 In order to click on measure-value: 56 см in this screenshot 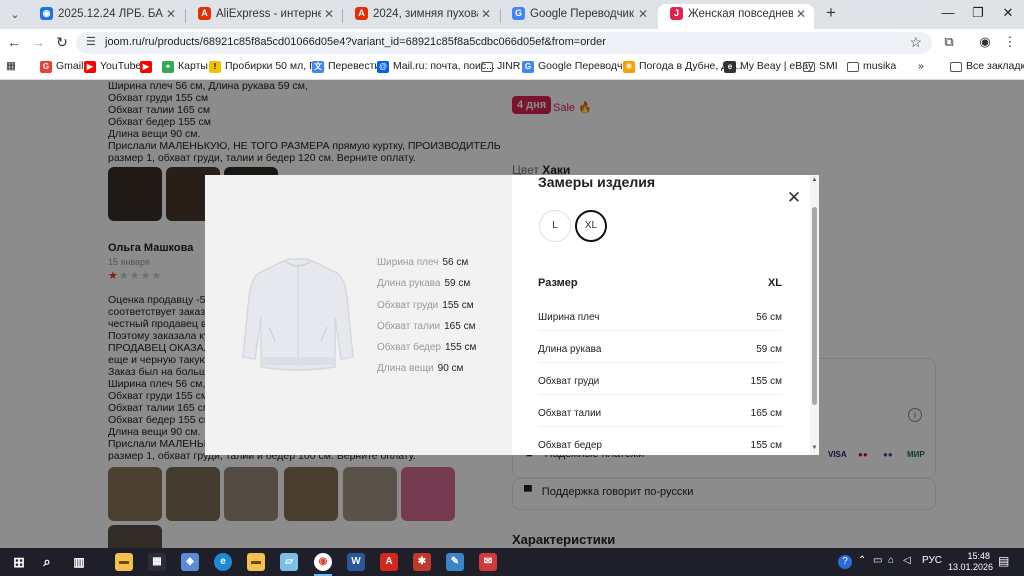, I will do `click(455, 262)`.